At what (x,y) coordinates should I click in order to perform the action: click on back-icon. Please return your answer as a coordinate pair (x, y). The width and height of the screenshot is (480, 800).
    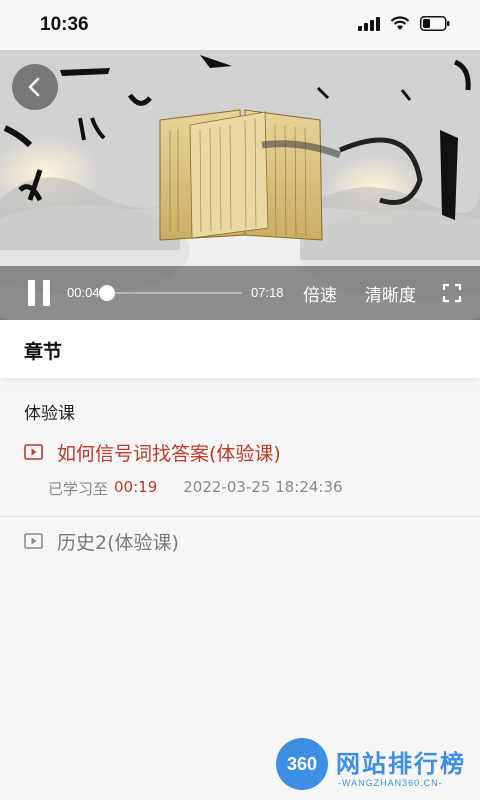
    Looking at the image, I should click on (34, 87).